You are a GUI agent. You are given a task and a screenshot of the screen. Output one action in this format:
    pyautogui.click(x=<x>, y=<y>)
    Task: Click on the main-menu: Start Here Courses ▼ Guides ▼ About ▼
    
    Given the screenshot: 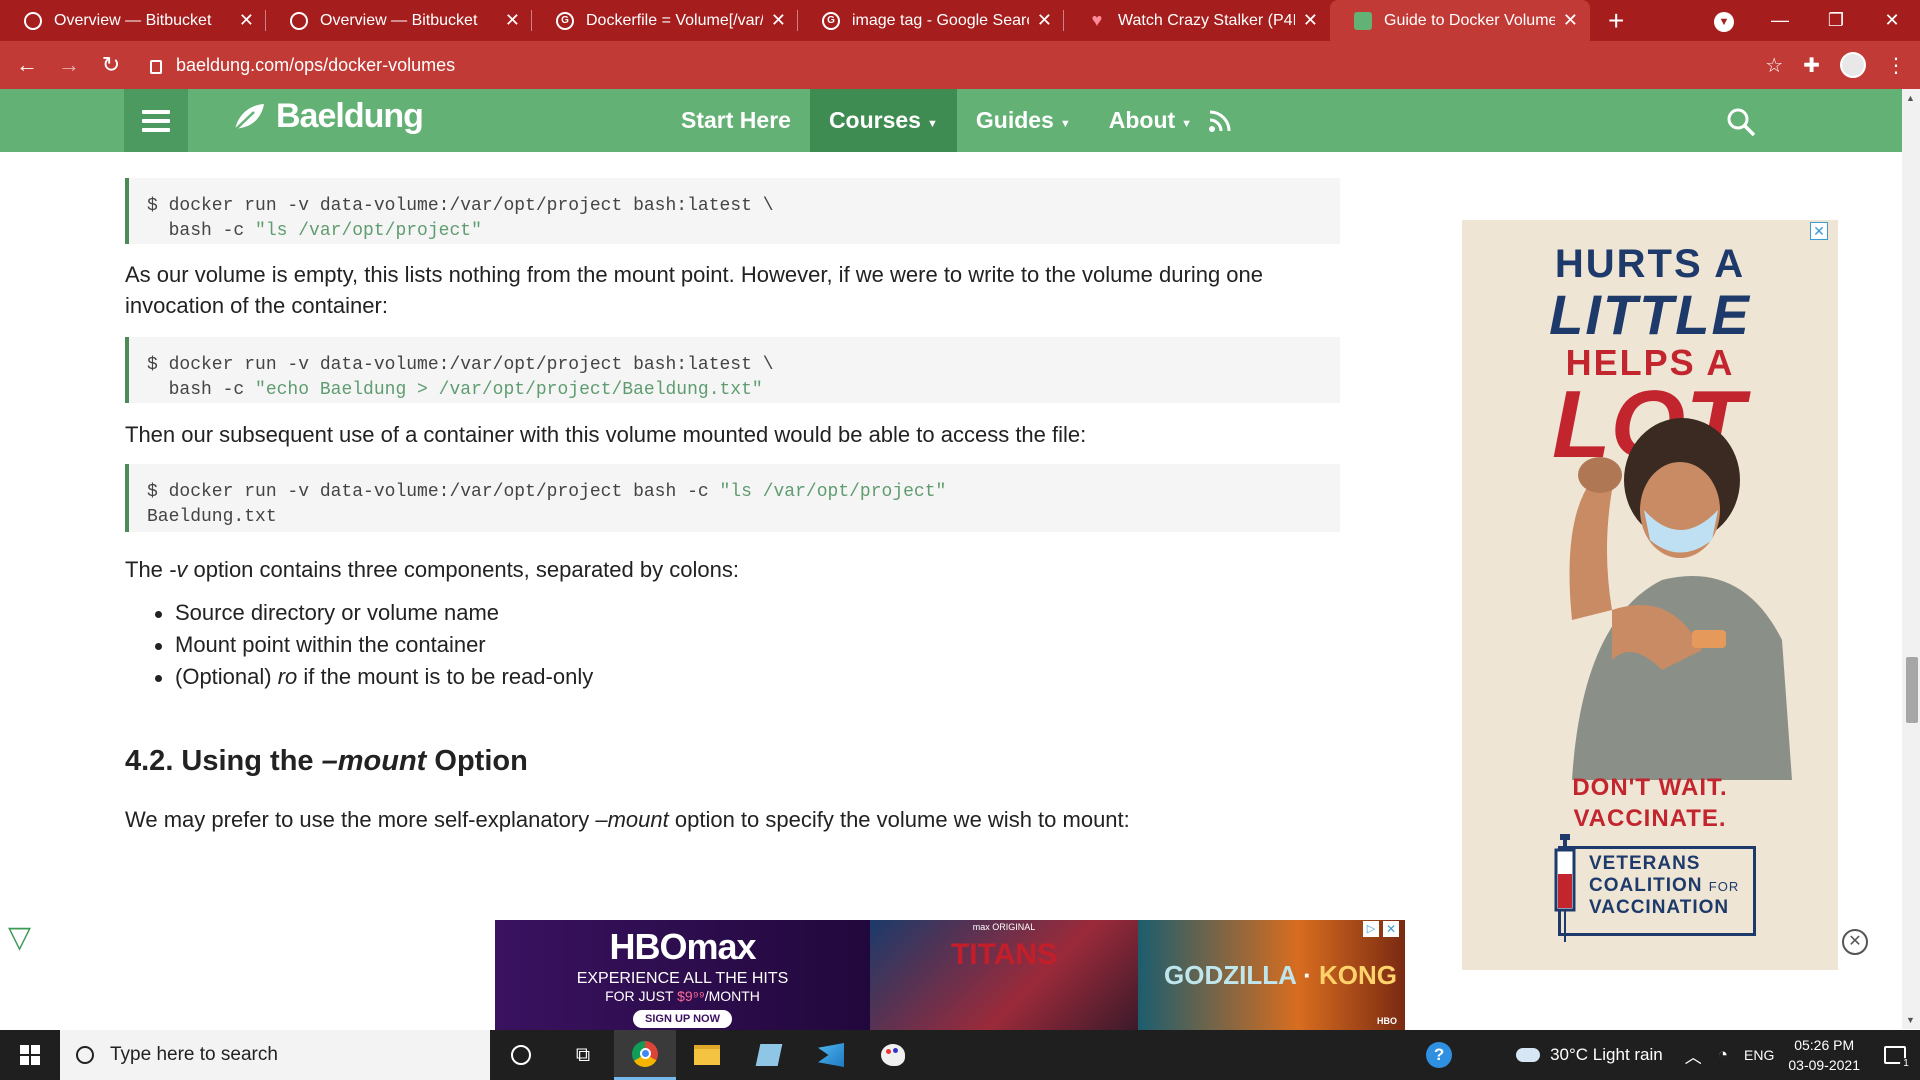 What is the action you would take?
    pyautogui.click(x=936, y=120)
    